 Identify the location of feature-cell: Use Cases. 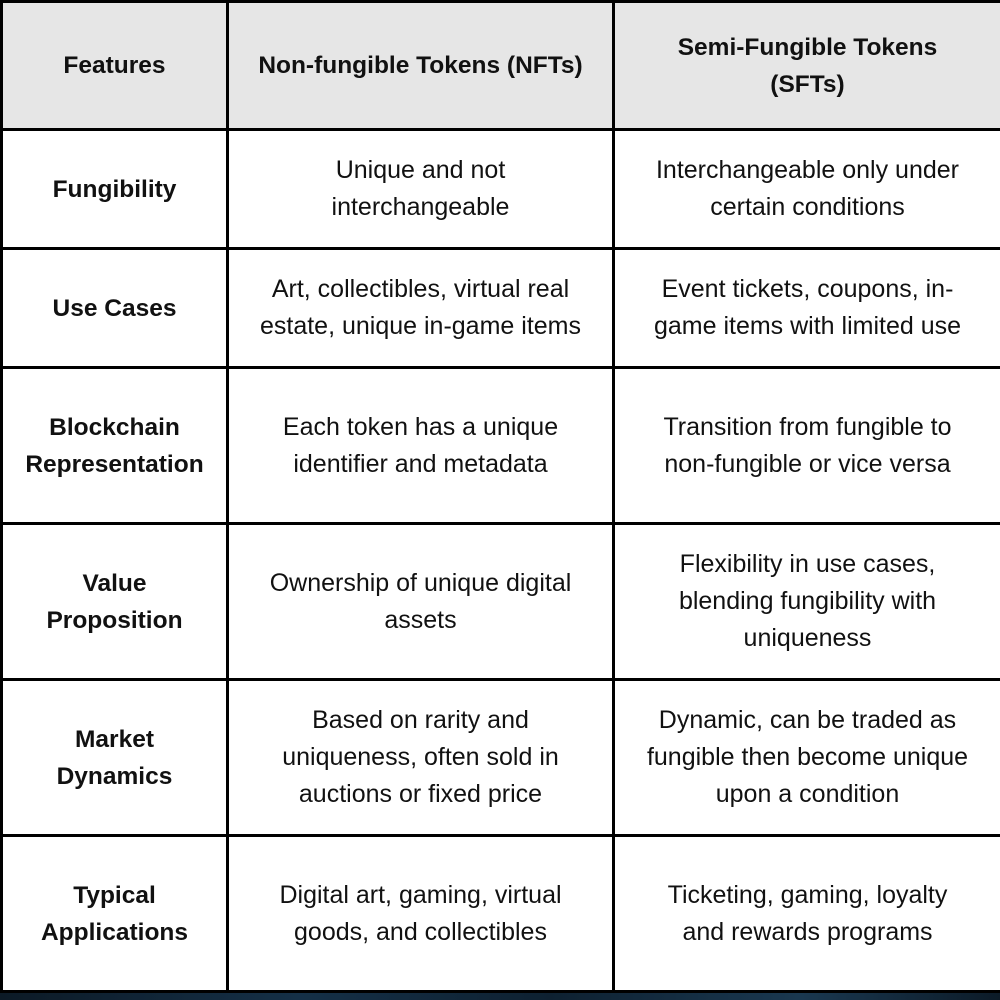
(114, 308).